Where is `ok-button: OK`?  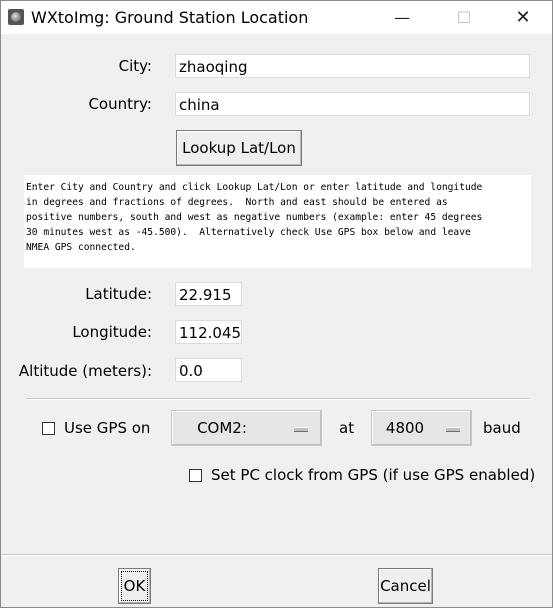 ok-button: OK is located at coordinates (134, 586).